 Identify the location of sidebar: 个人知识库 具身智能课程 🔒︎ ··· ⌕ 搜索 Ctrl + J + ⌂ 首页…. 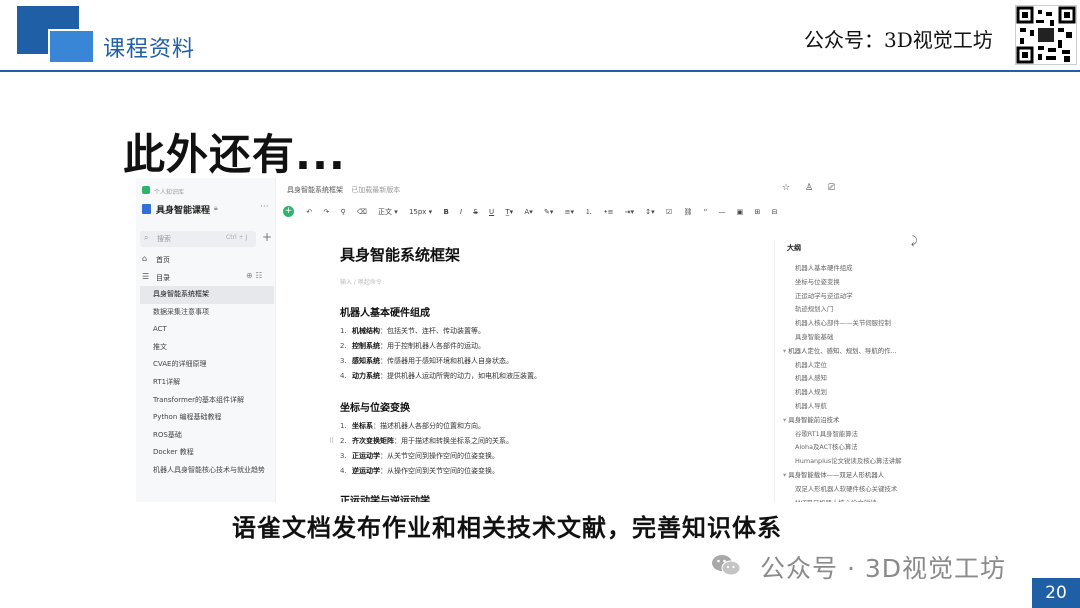
(206, 340).